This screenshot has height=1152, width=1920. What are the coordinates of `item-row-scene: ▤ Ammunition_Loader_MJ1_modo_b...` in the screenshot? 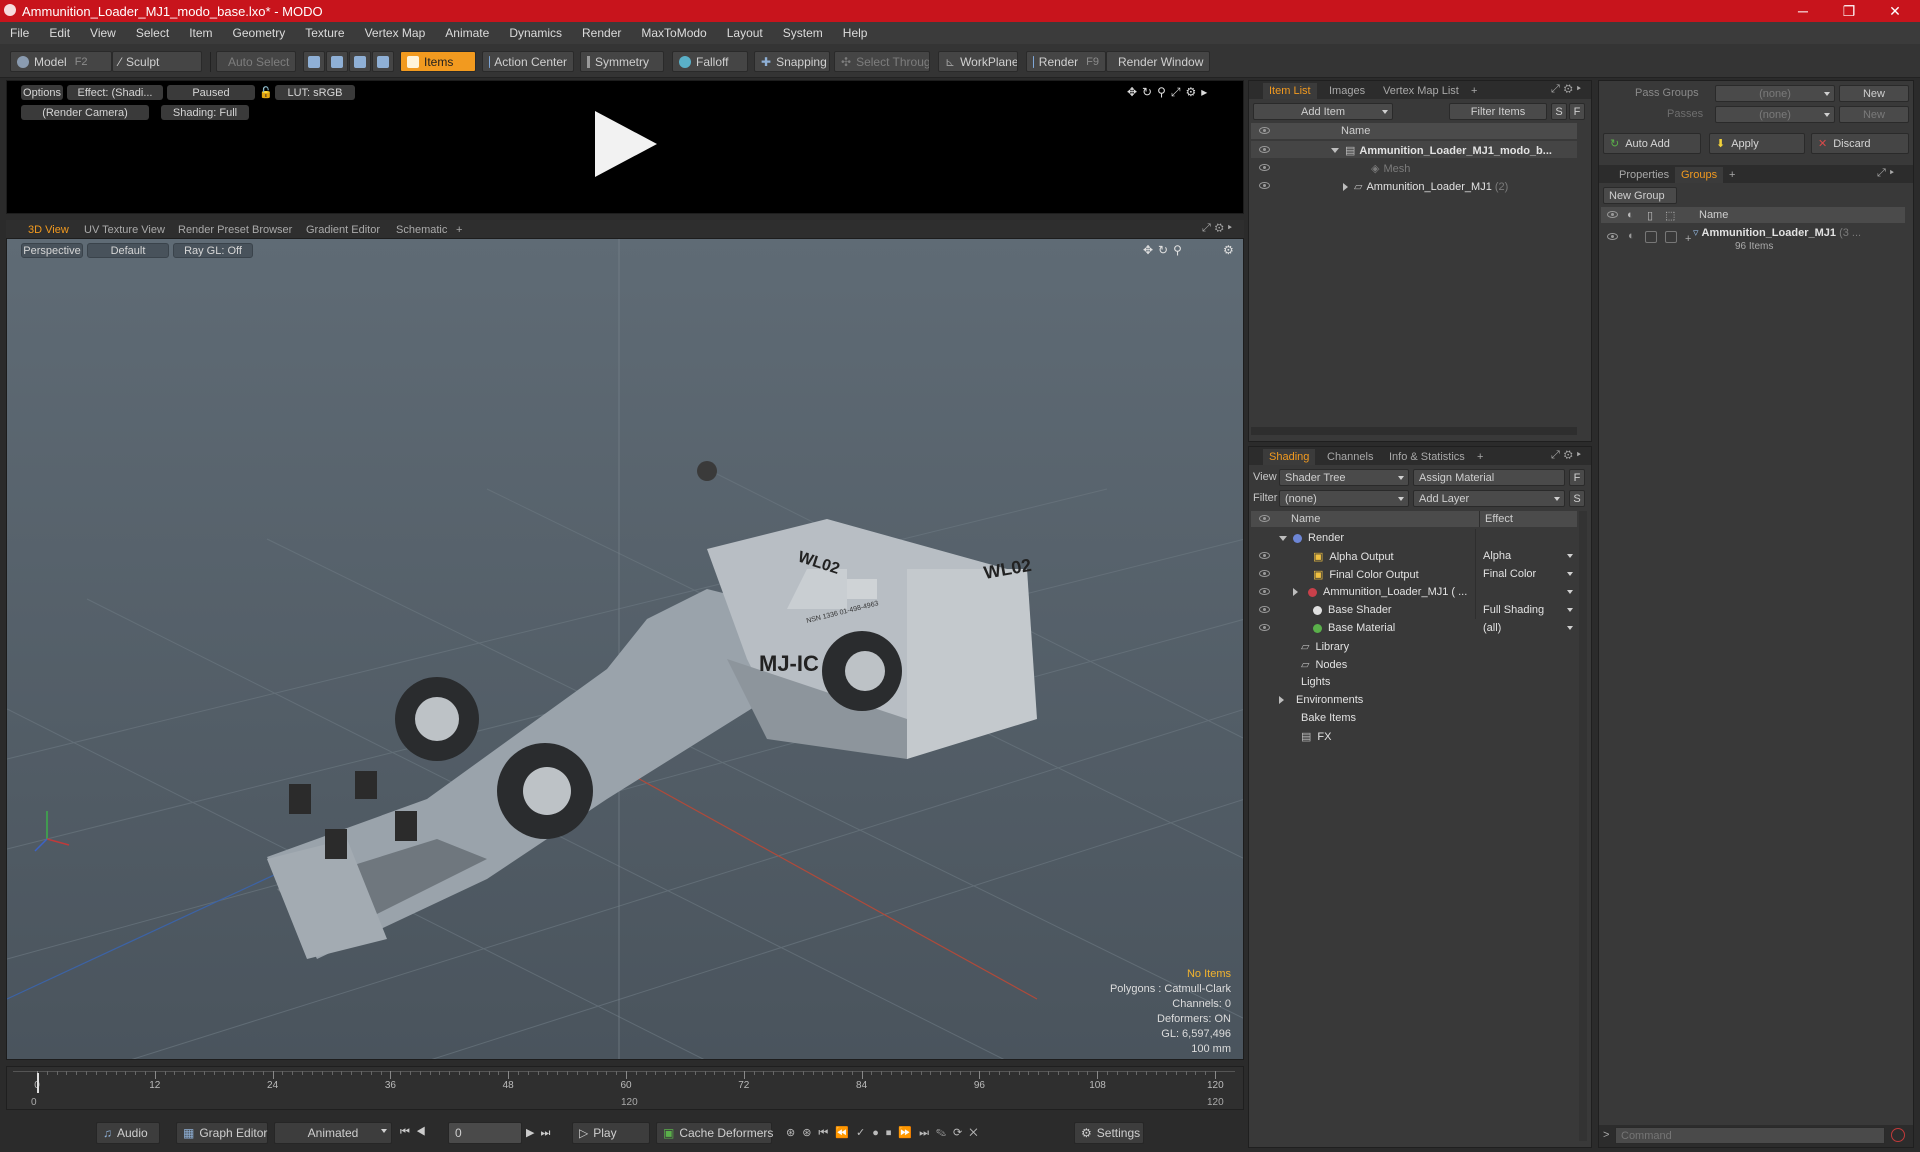 It's located at (1414, 149).